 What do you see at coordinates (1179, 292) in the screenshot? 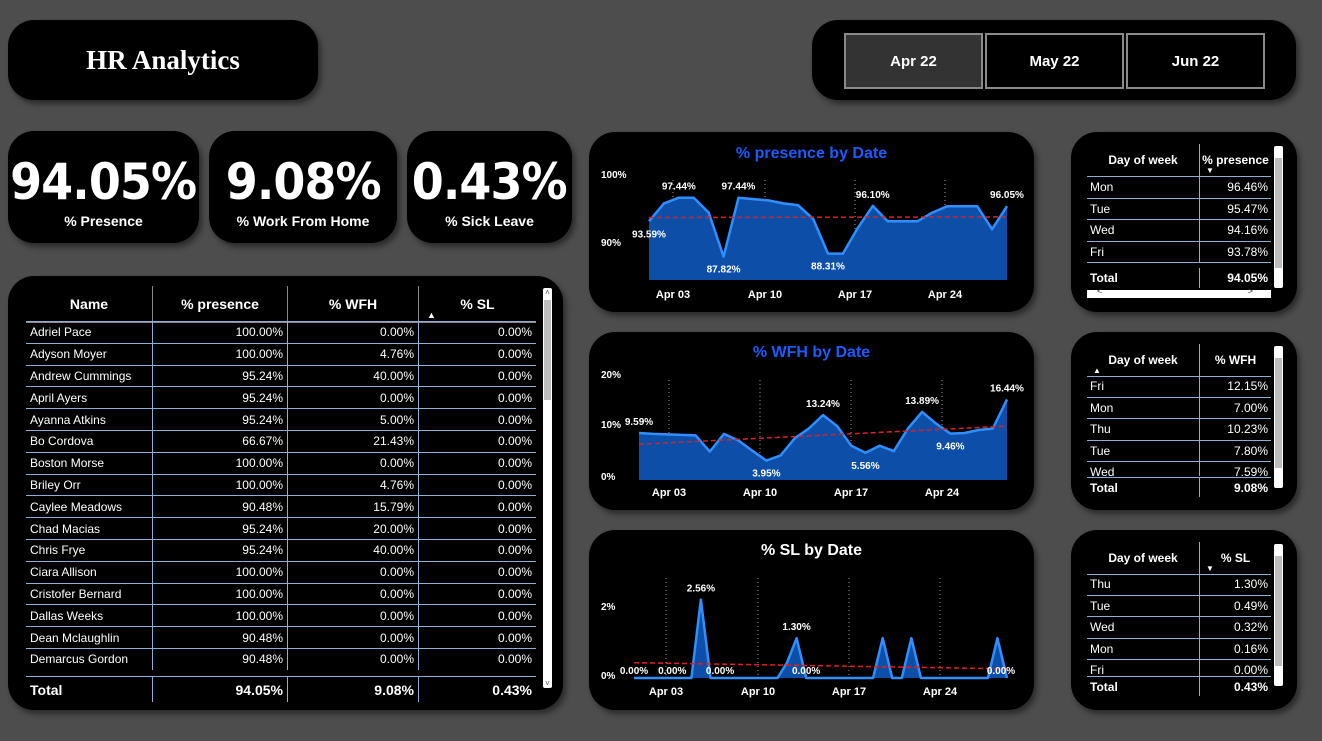
I see `dow-presence-hscrollbar: < >` at bounding box center [1179, 292].